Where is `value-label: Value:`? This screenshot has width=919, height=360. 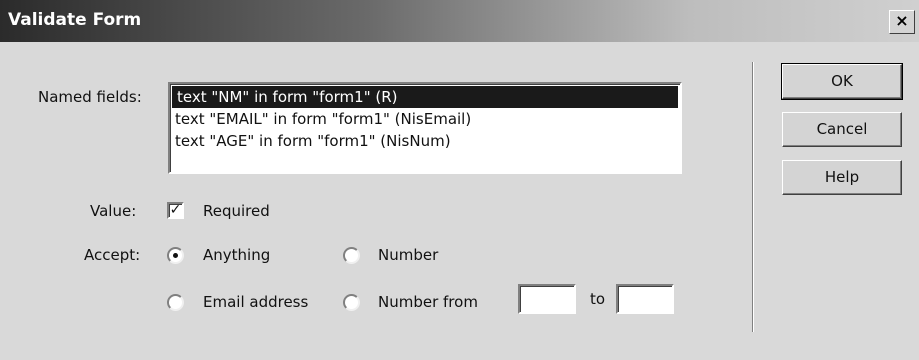 value-label: Value: is located at coordinates (113, 211).